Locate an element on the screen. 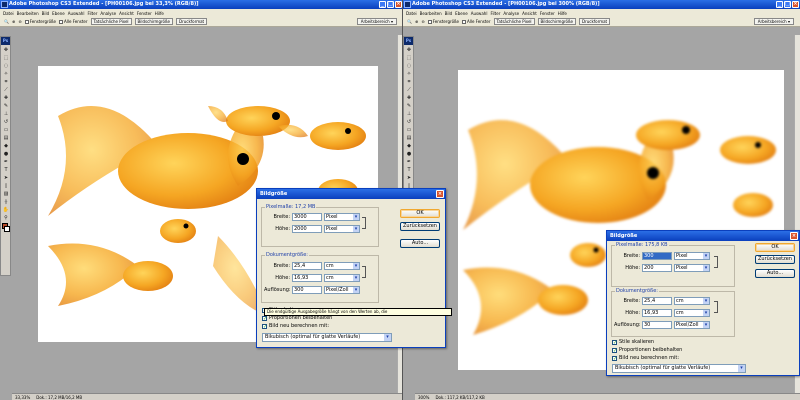  workspace-button: Arbeitsbereich ▾ is located at coordinates (376, 21).